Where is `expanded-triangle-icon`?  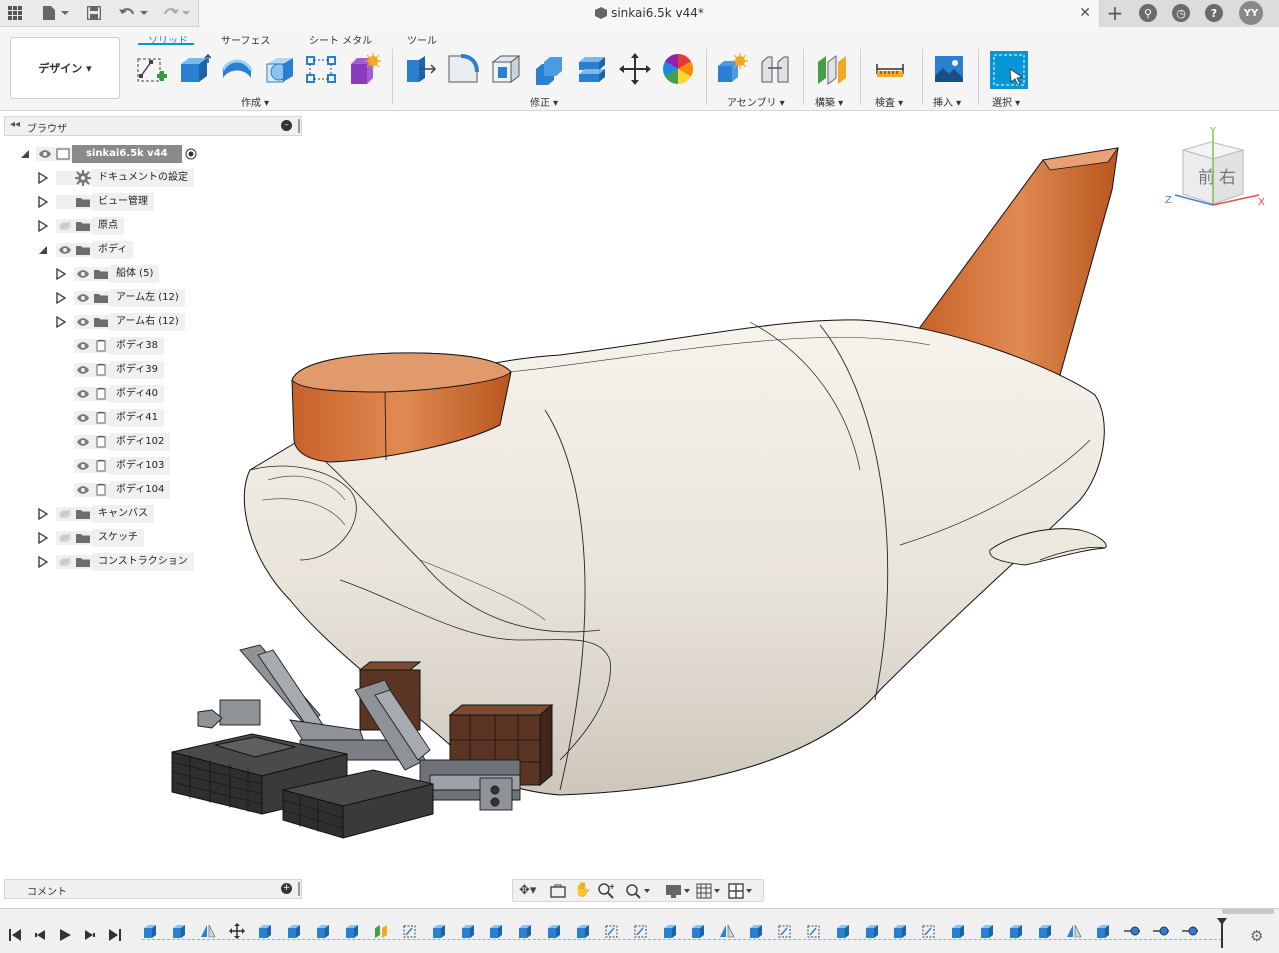 expanded-triangle-icon is located at coordinates (25, 154).